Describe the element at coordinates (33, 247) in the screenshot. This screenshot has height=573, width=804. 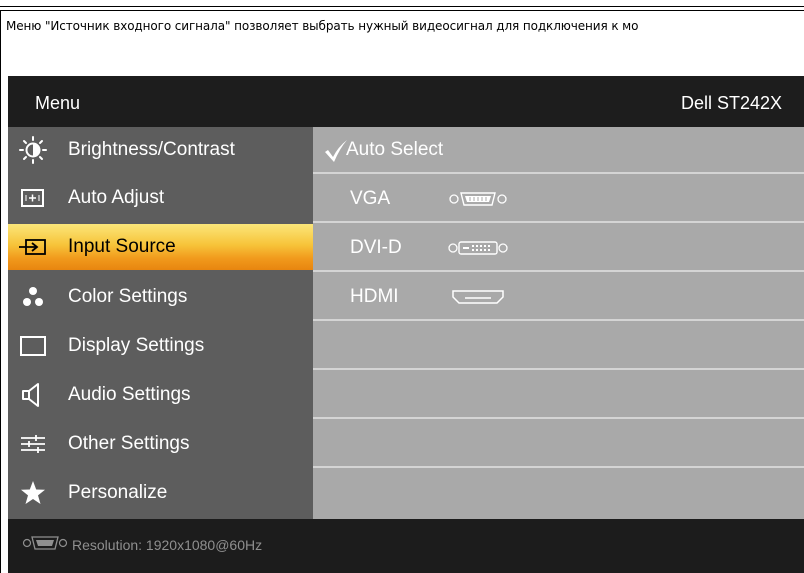
I see `input-source-icon` at that location.